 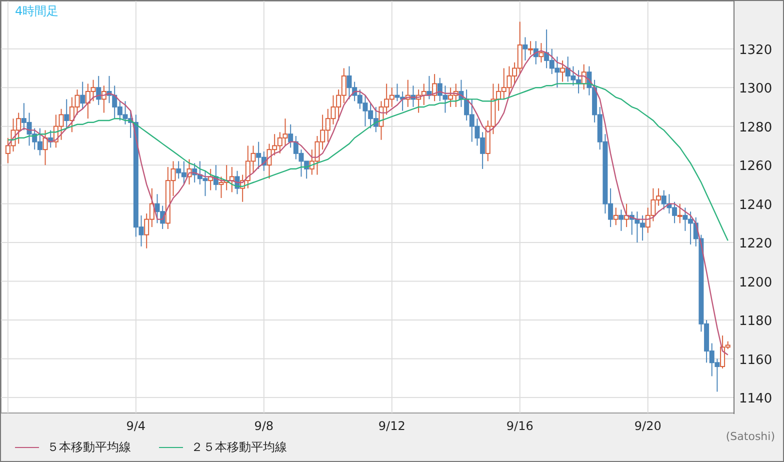 What do you see at coordinates (264, 426) in the screenshot?
I see `x-axis-label: 9/8` at bounding box center [264, 426].